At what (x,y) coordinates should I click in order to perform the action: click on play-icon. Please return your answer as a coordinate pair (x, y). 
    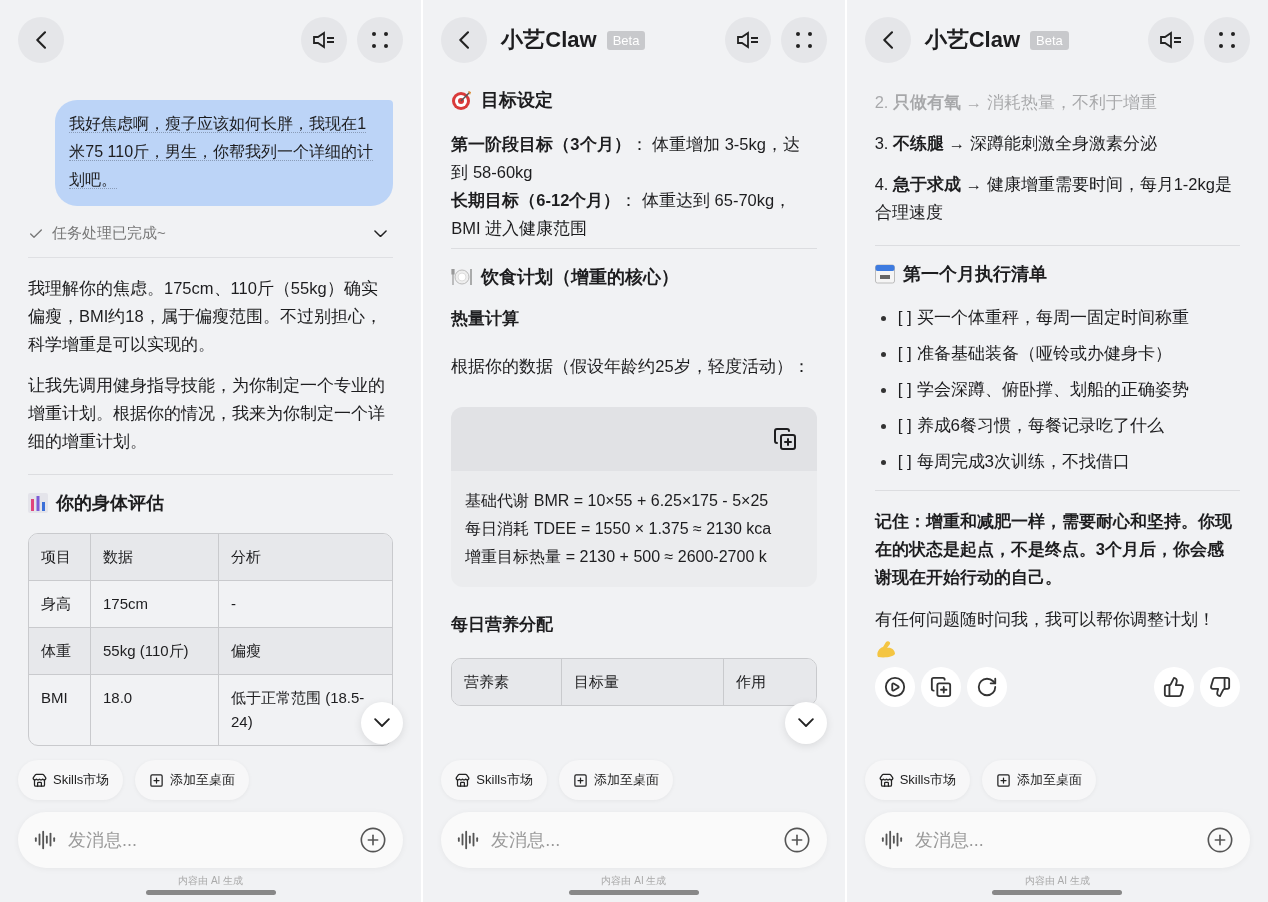
    Looking at the image, I should click on (894, 687).